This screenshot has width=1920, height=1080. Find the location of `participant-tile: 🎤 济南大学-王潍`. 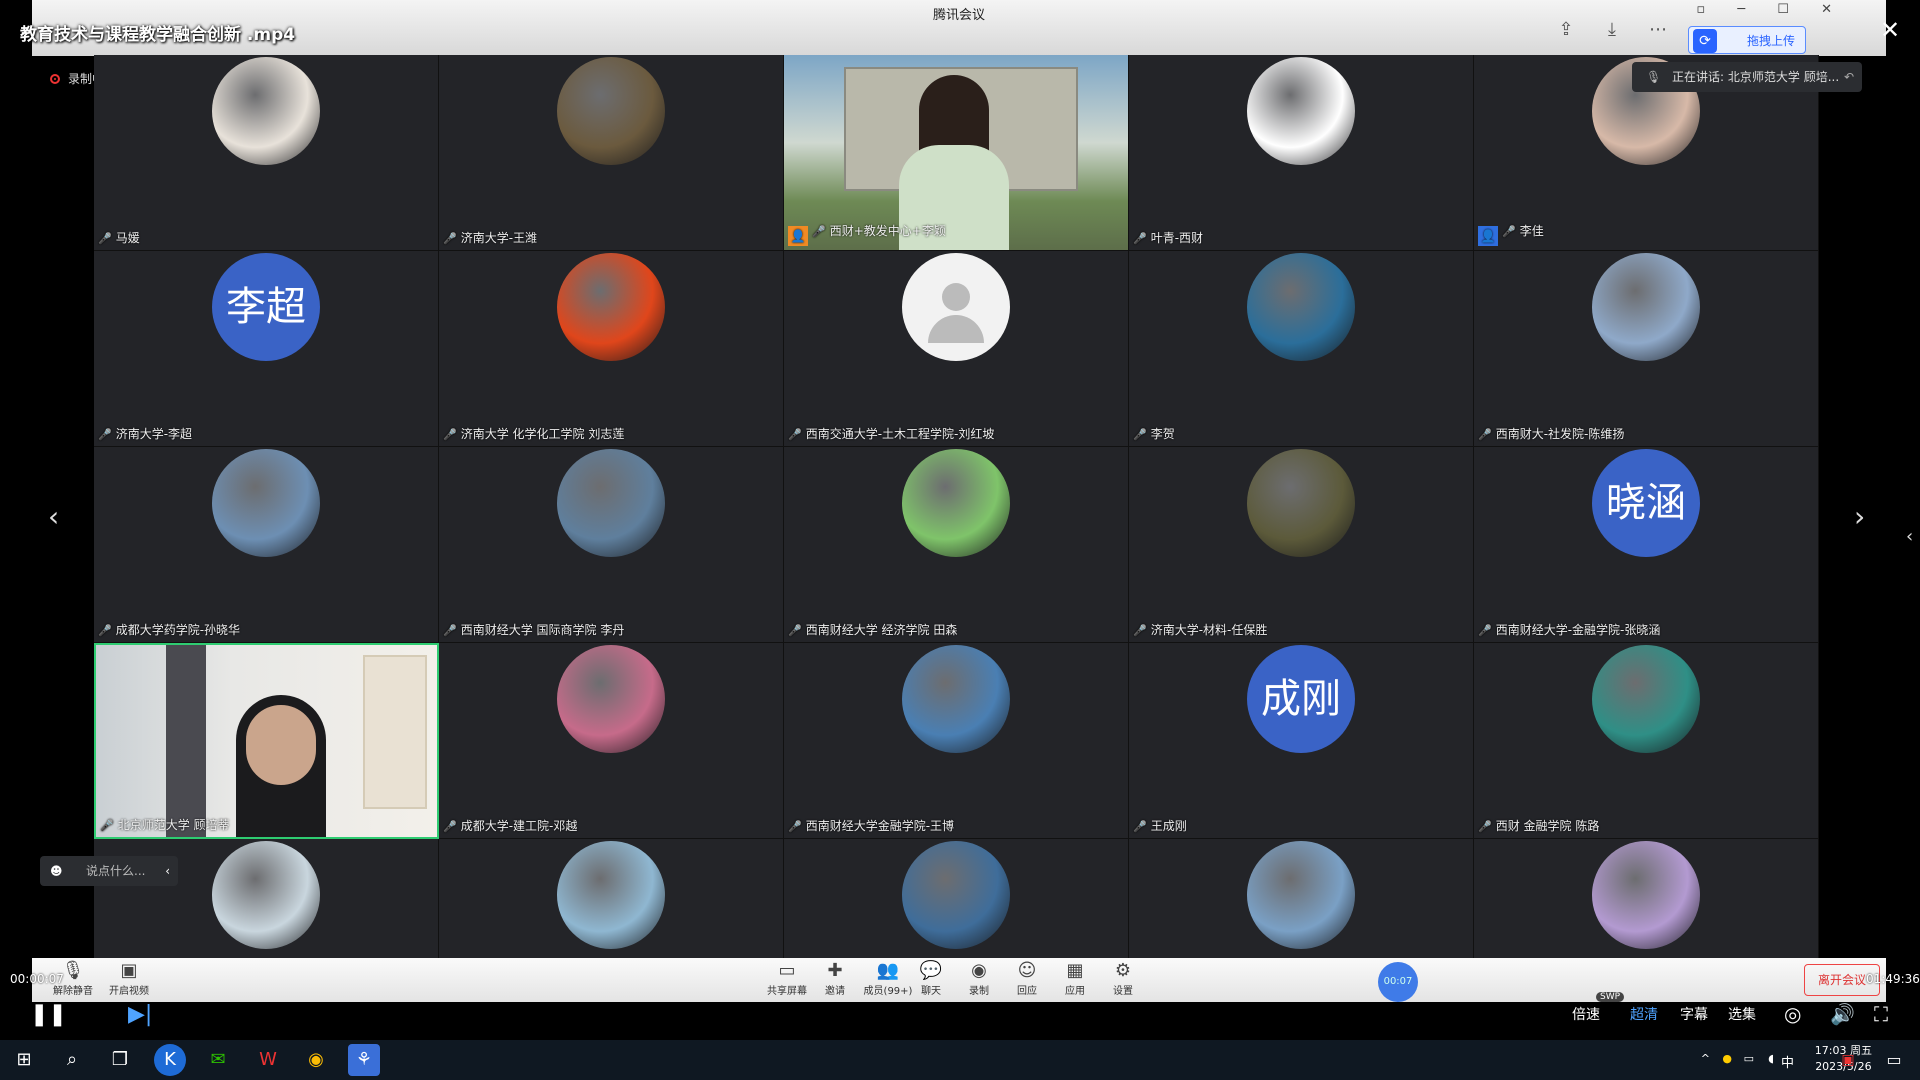

participant-tile: 🎤 济南大学-王潍 is located at coordinates (611, 153).